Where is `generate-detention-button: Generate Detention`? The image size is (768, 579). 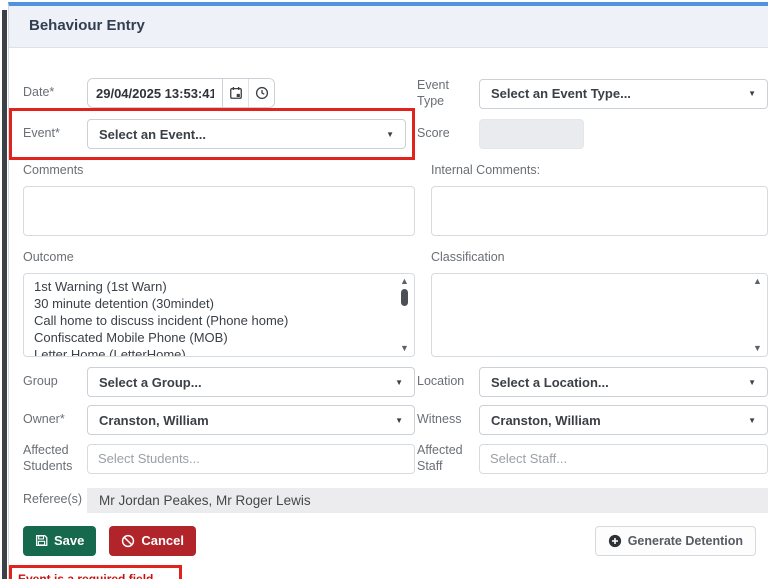
generate-detention-button: Generate Detention is located at coordinates (675, 540).